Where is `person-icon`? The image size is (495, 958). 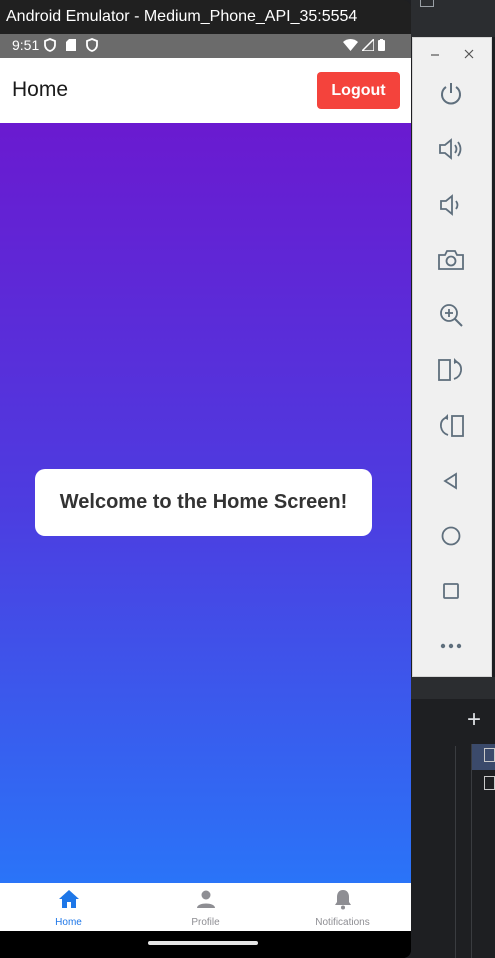 person-icon is located at coordinates (205, 899).